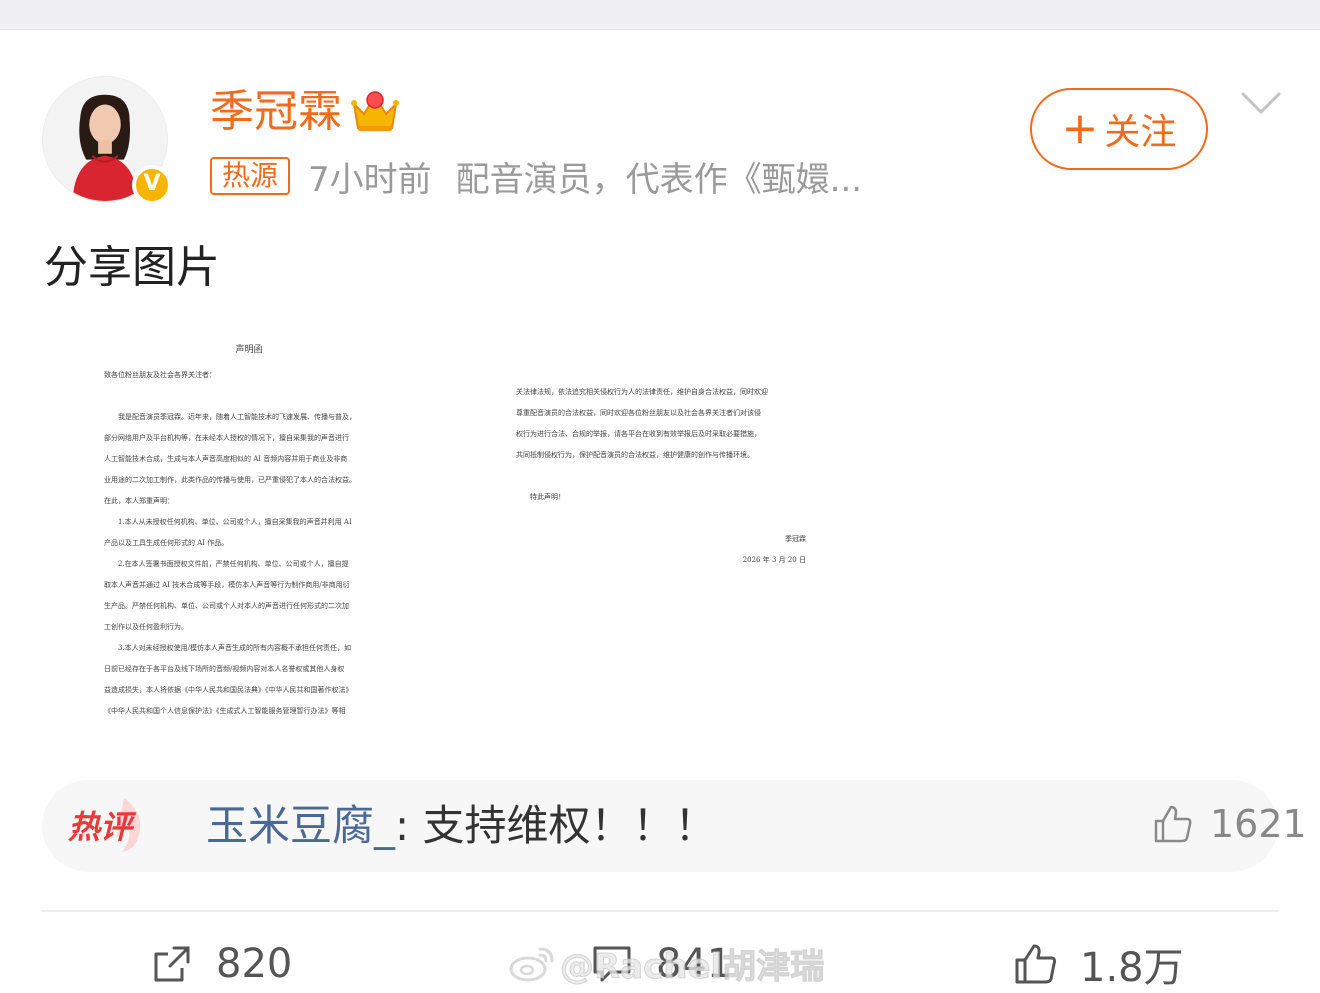 The image size is (1320, 993). What do you see at coordinates (146, 627) in the screenshot?
I see `document-left-line: 工创作以及任何盈利行为。` at bounding box center [146, 627].